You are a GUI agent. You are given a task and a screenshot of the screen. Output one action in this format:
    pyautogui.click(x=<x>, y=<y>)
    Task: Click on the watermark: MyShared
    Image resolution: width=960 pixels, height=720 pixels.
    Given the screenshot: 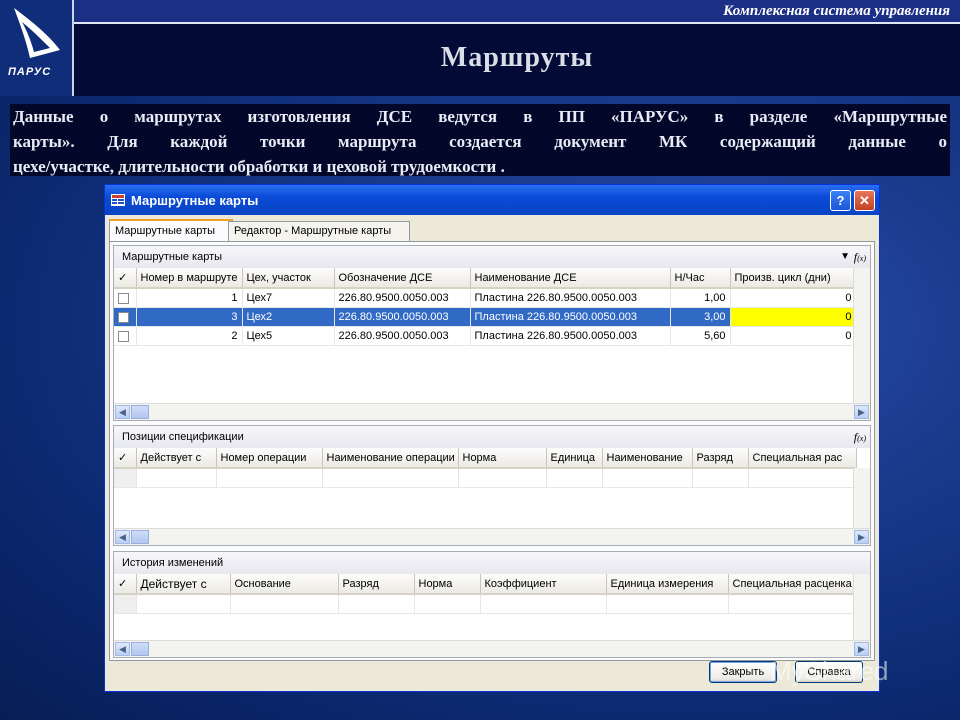 What is the action you would take?
    pyautogui.click(x=829, y=671)
    